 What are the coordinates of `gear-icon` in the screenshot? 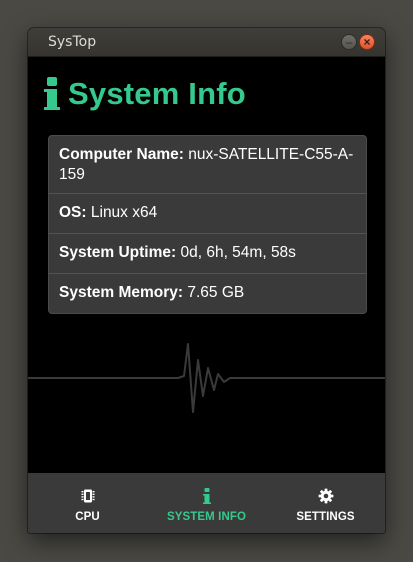 It's located at (326, 496).